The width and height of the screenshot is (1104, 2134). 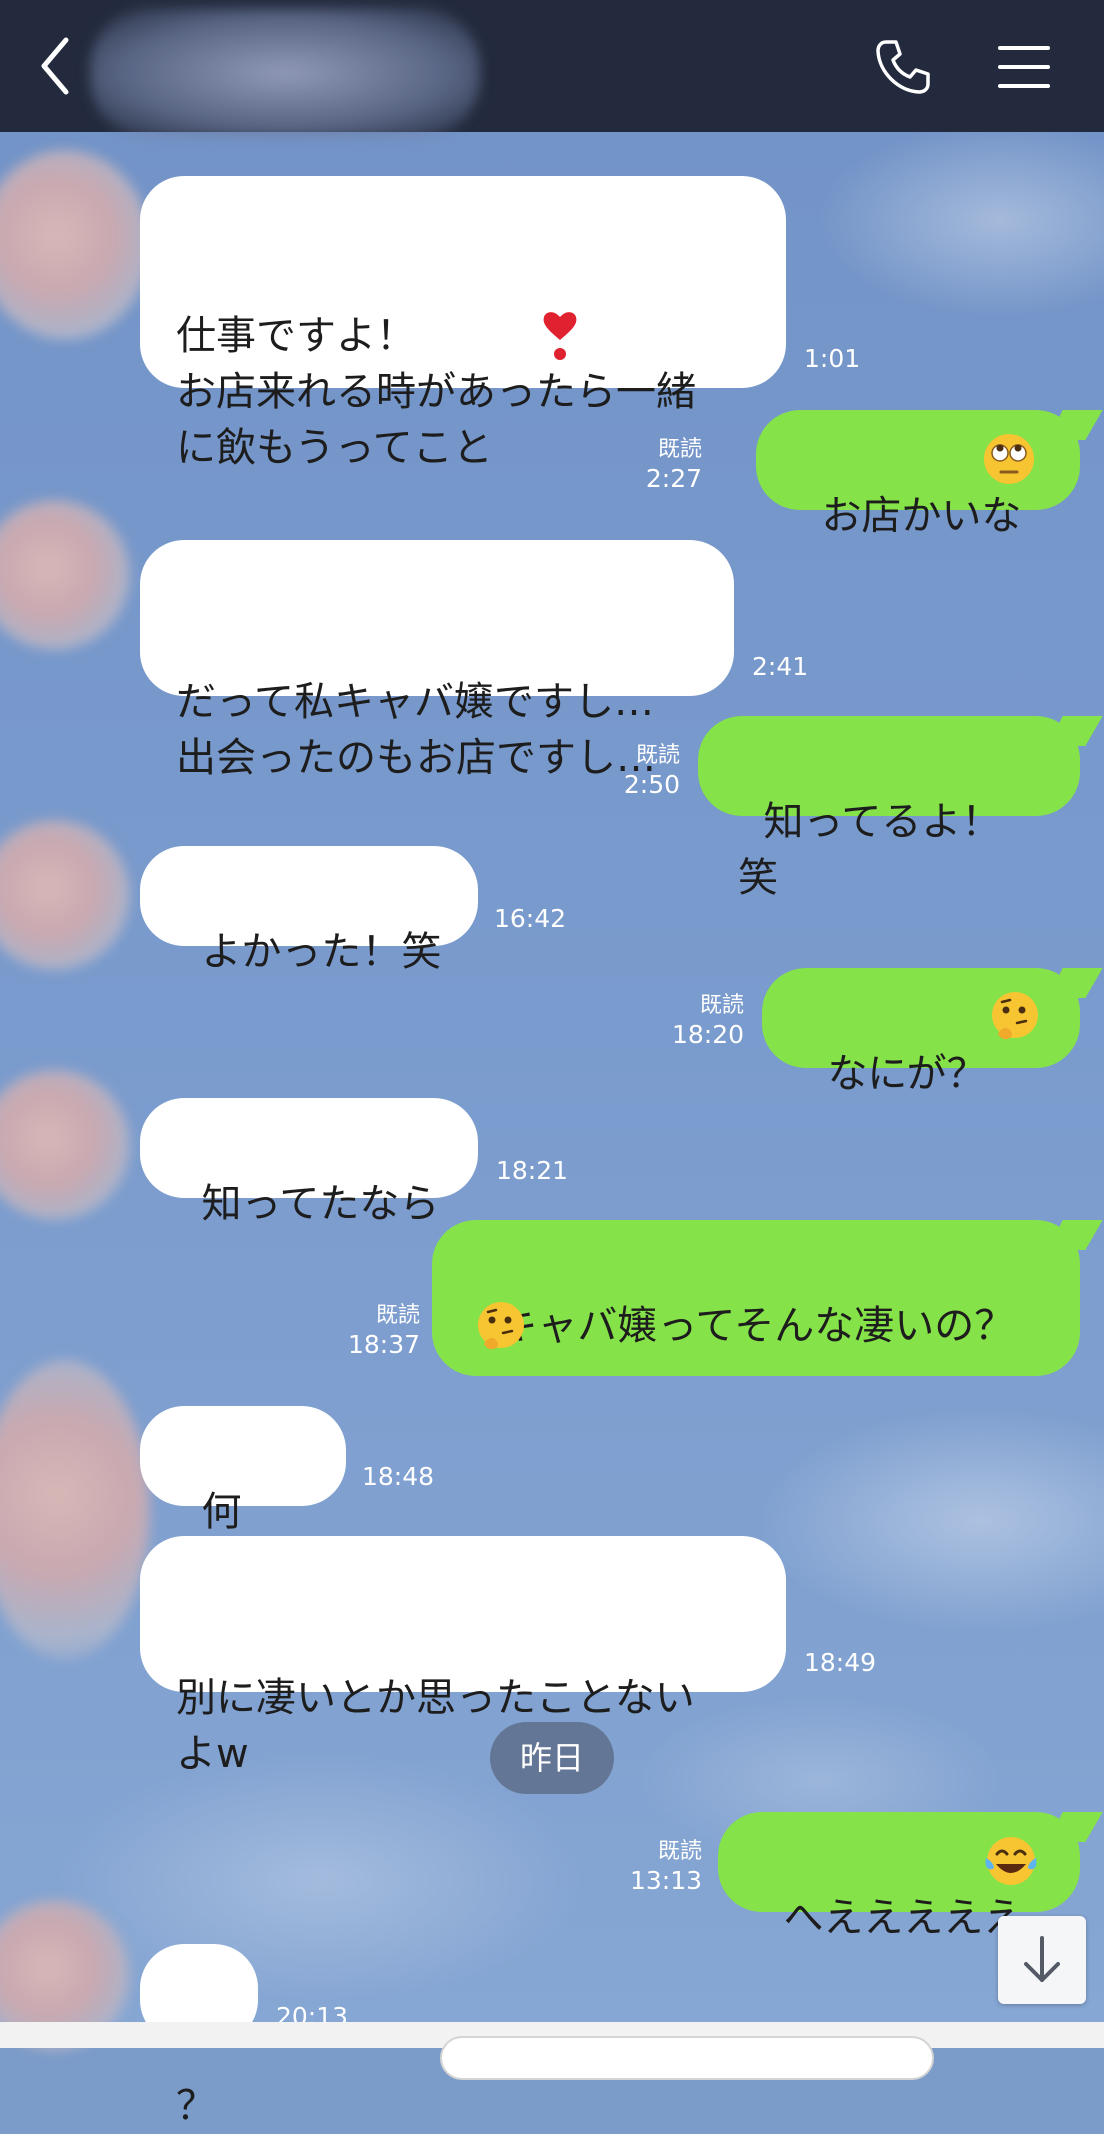 What do you see at coordinates (921, 1032) in the screenshot?
I see `message-bubble-outgoing: なにが？` at bounding box center [921, 1032].